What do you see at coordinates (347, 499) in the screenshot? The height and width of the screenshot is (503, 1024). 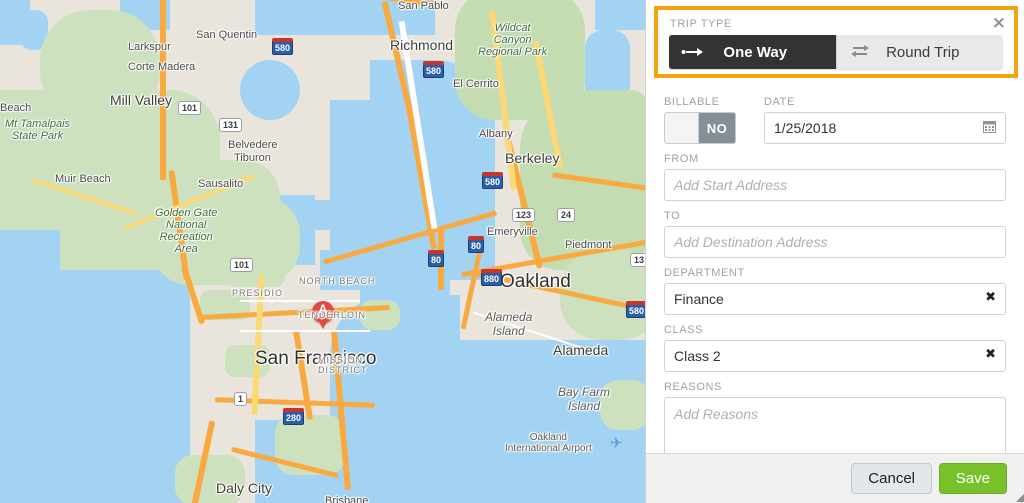 I see `map-label-city: Brisbane` at bounding box center [347, 499].